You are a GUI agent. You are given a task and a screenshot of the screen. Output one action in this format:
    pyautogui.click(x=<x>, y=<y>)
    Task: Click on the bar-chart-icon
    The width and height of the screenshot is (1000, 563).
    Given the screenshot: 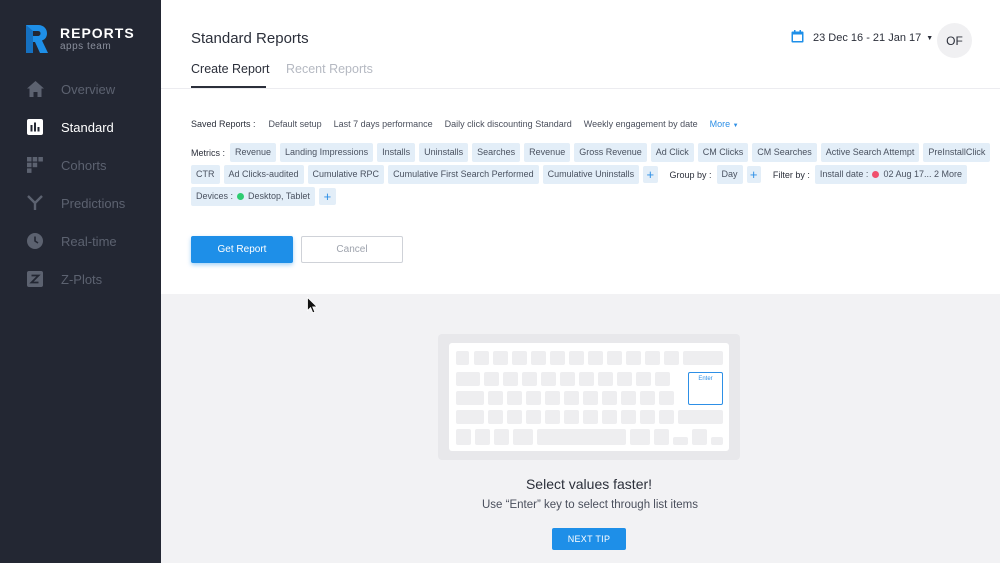 What is the action you would take?
    pyautogui.click(x=35, y=127)
    